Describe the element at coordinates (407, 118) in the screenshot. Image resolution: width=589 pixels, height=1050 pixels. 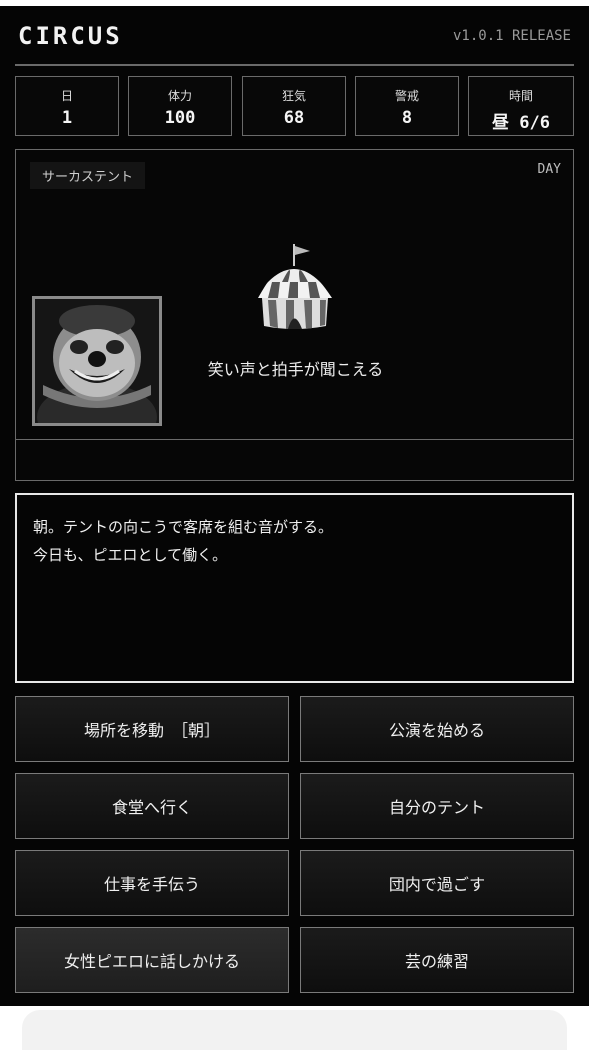
I see `stat-value: 8` at that location.